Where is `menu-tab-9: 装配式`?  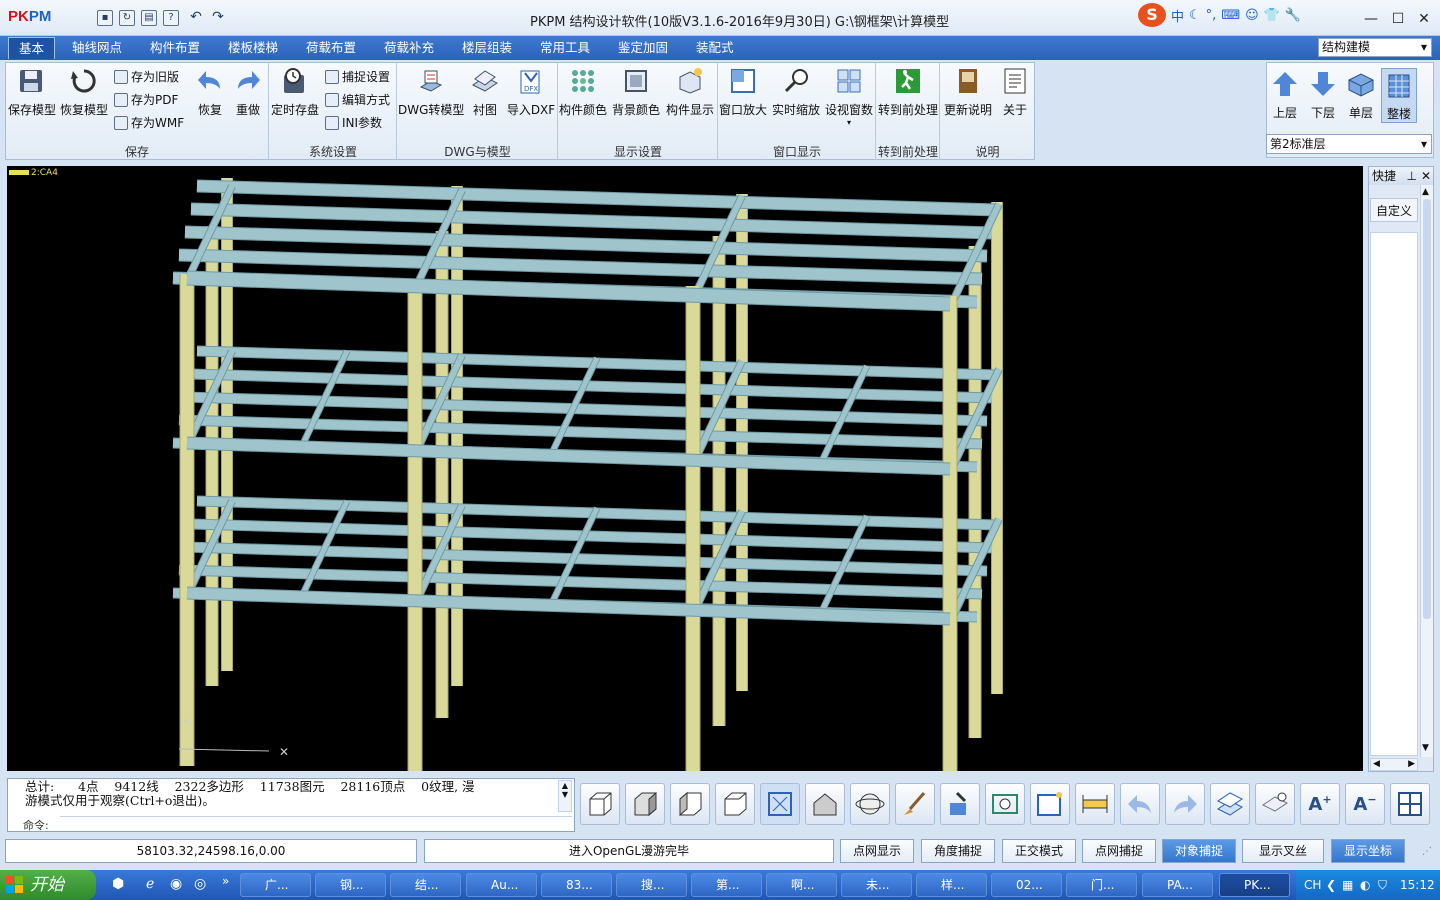 menu-tab-9: 装配式 is located at coordinates (715, 48).